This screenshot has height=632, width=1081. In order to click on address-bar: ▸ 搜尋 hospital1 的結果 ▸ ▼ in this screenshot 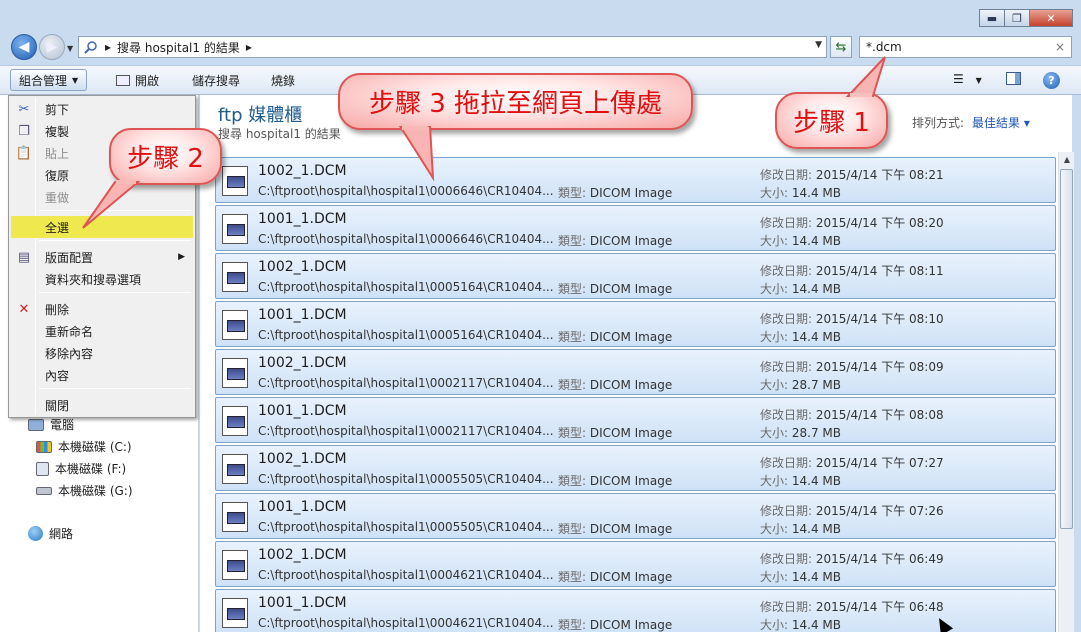, I will do `click(452, 47)`.